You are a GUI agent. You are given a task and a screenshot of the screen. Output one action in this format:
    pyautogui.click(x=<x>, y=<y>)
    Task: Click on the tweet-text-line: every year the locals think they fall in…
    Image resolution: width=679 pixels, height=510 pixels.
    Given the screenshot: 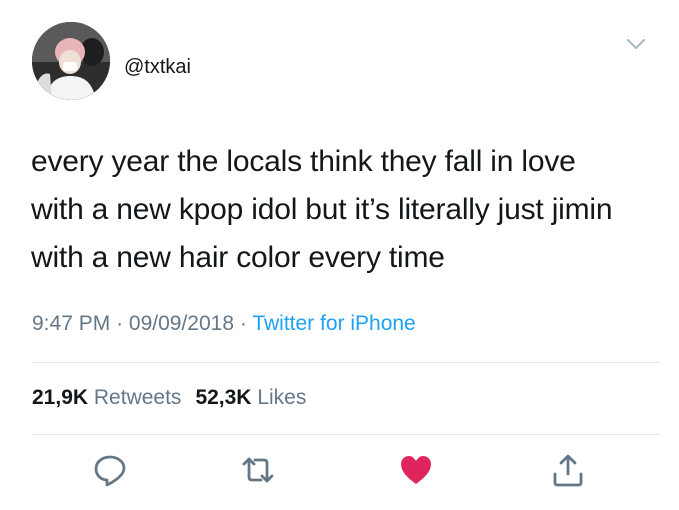 What is the action you would take?
    pyautogui.click(x=303, y=161)
    